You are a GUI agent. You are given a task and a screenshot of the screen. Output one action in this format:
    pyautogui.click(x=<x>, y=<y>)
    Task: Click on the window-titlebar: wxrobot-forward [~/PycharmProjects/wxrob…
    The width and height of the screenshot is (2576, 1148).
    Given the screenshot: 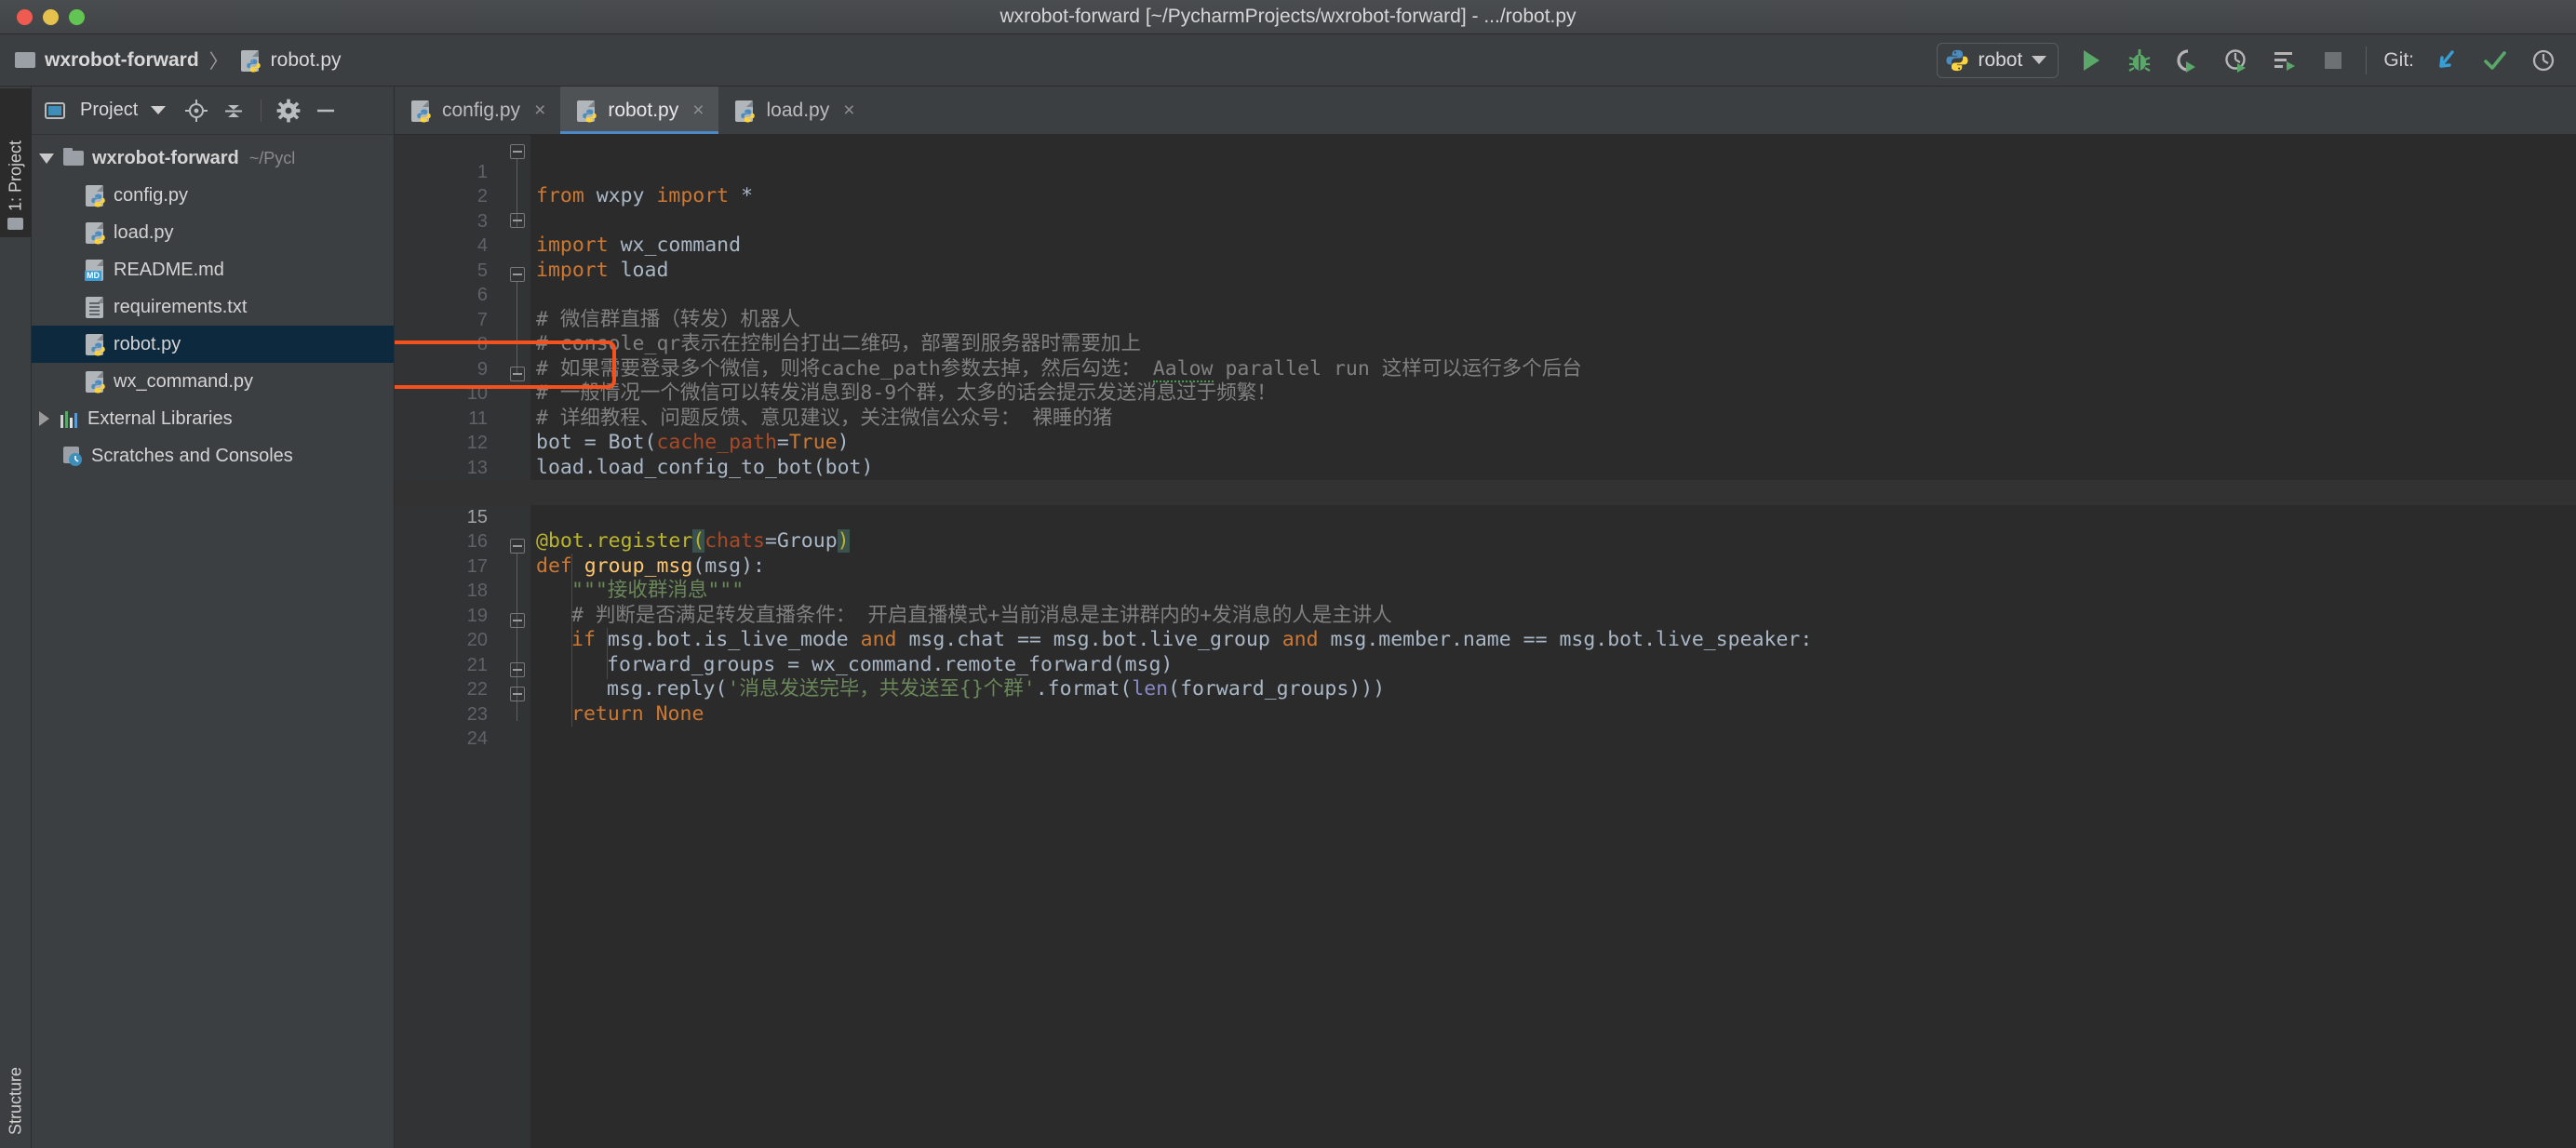 What is the action you would take?
    pyautogui.click(x=1288, y=17)
    